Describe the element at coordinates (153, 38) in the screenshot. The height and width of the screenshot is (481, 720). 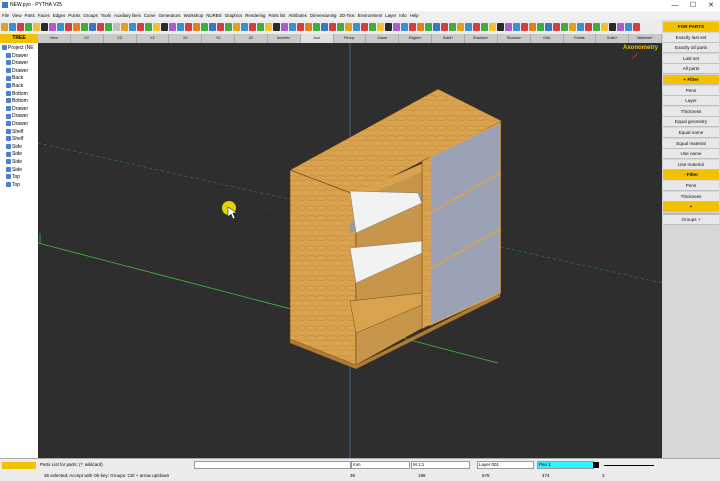
I see `view-button-yz: YZ` at that location.